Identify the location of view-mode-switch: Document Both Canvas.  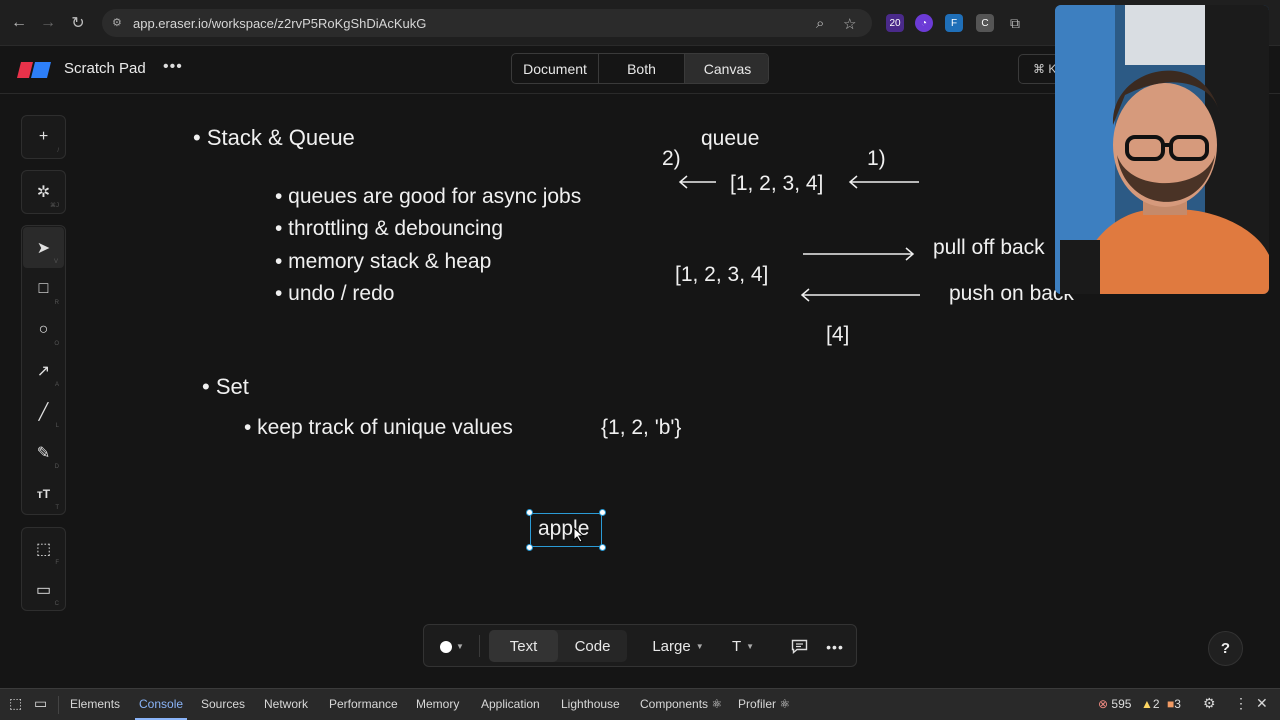
(640, 68).